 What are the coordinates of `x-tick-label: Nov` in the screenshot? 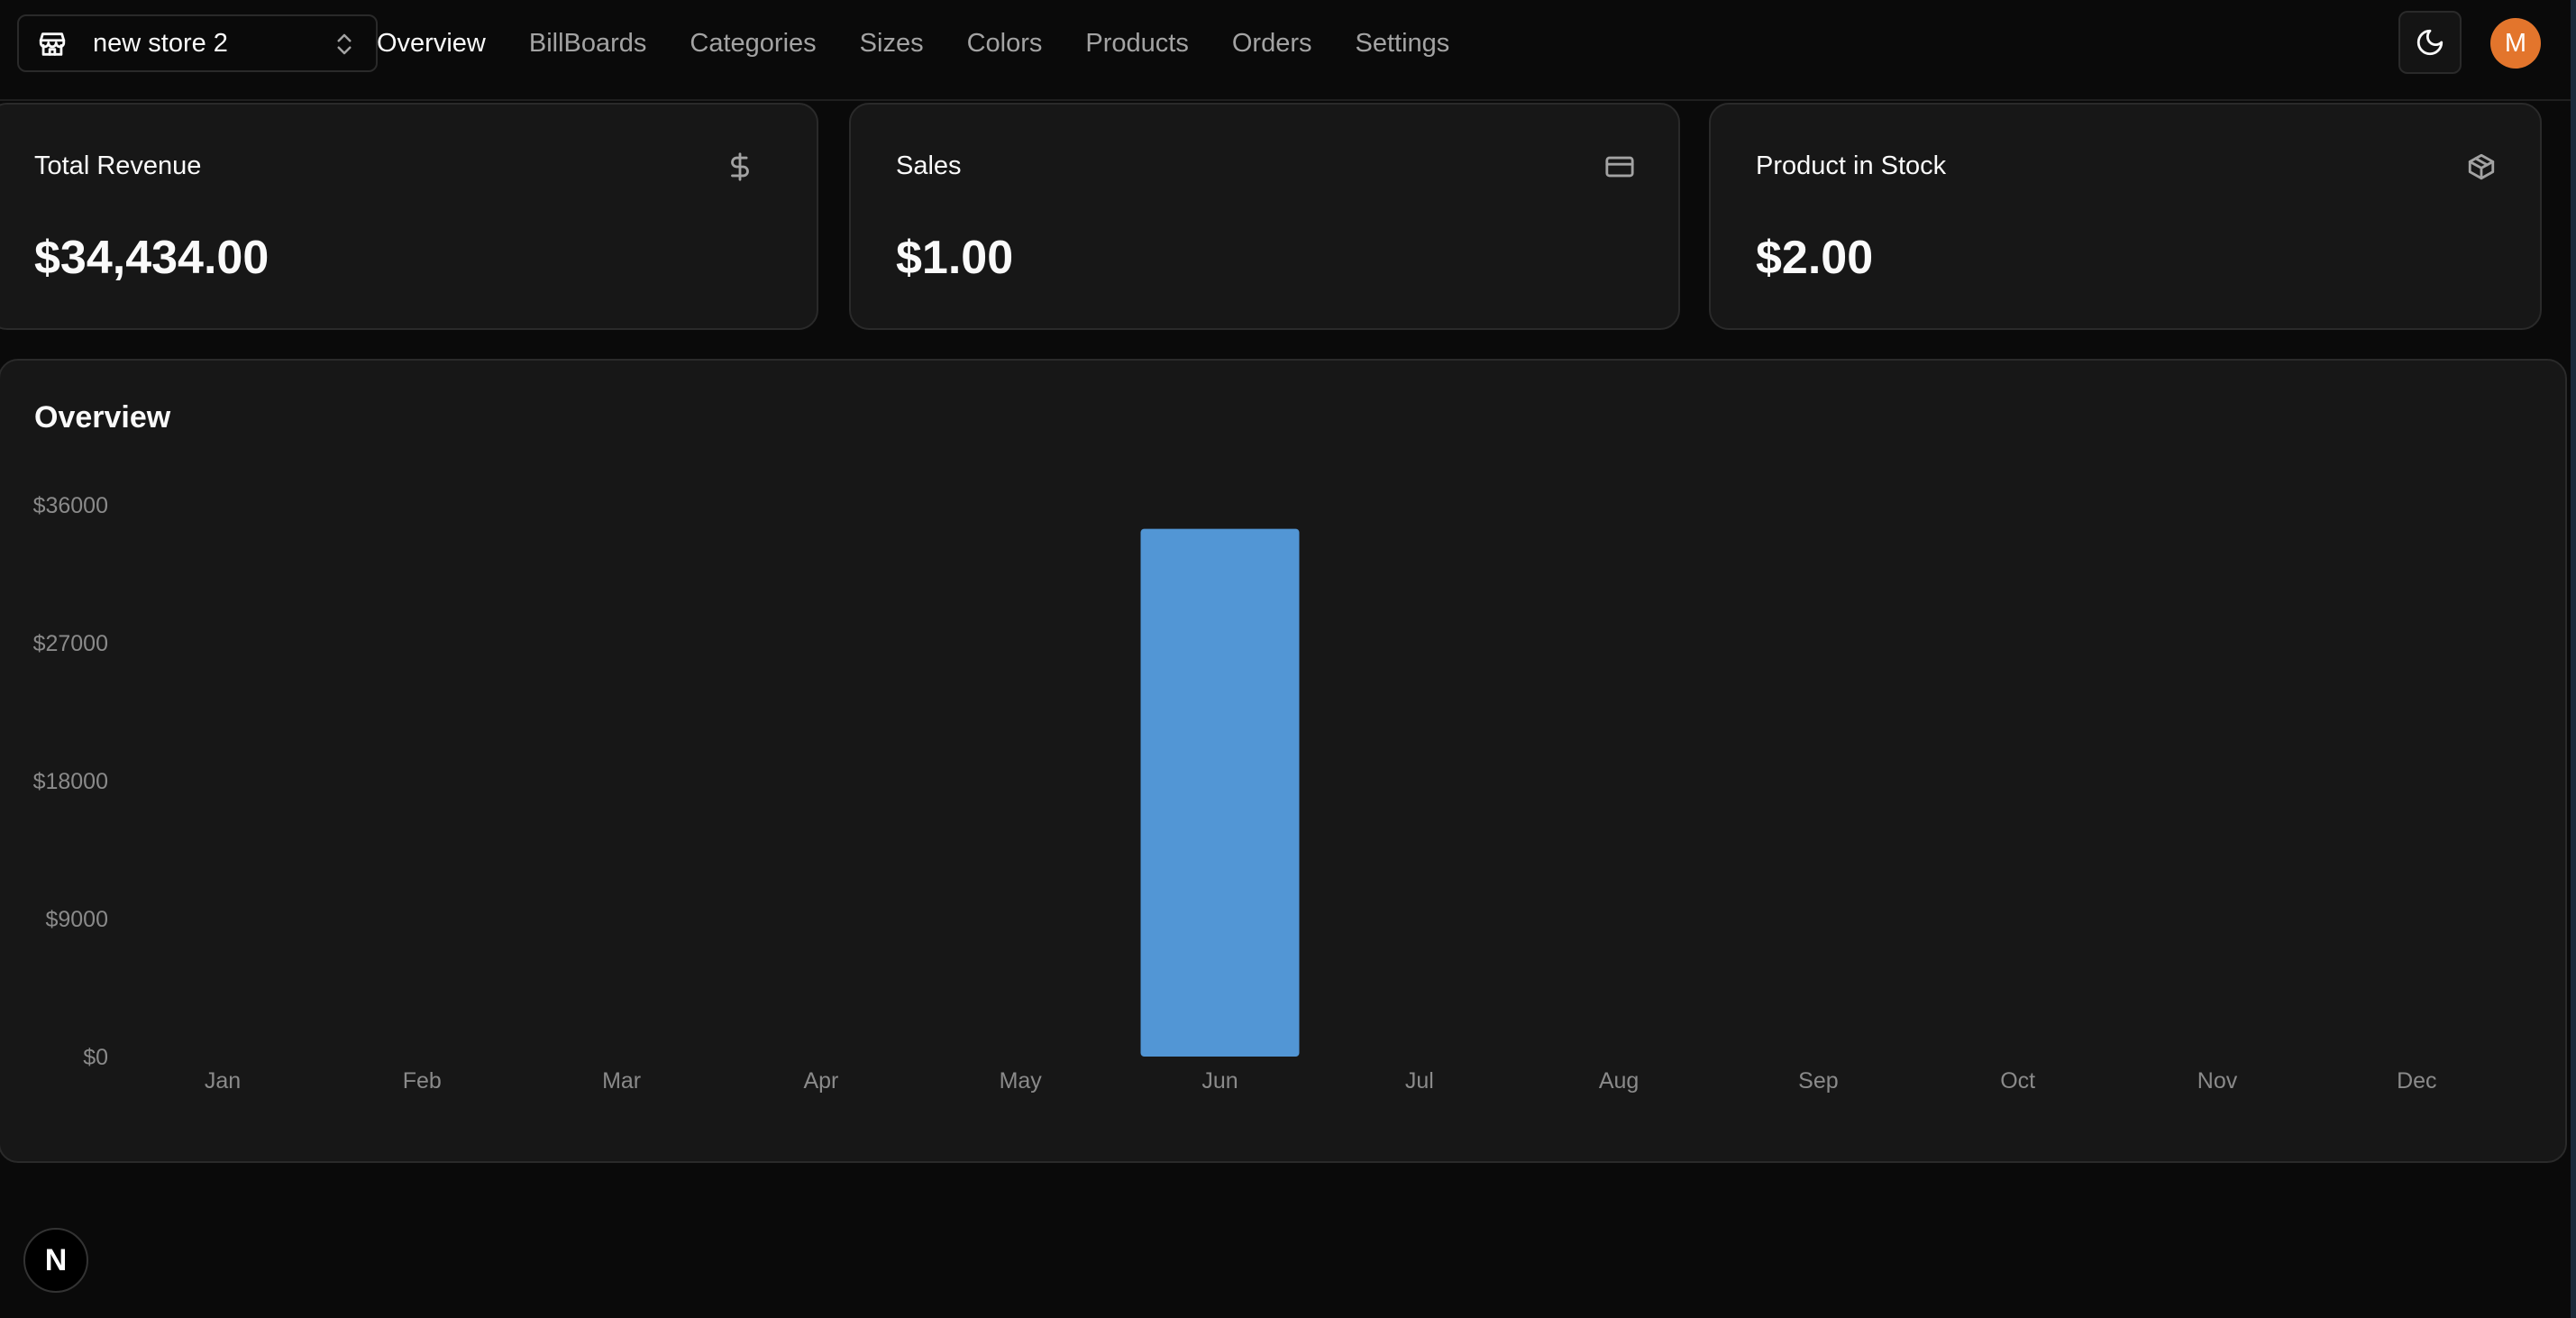 It's located at (2217, 1081).